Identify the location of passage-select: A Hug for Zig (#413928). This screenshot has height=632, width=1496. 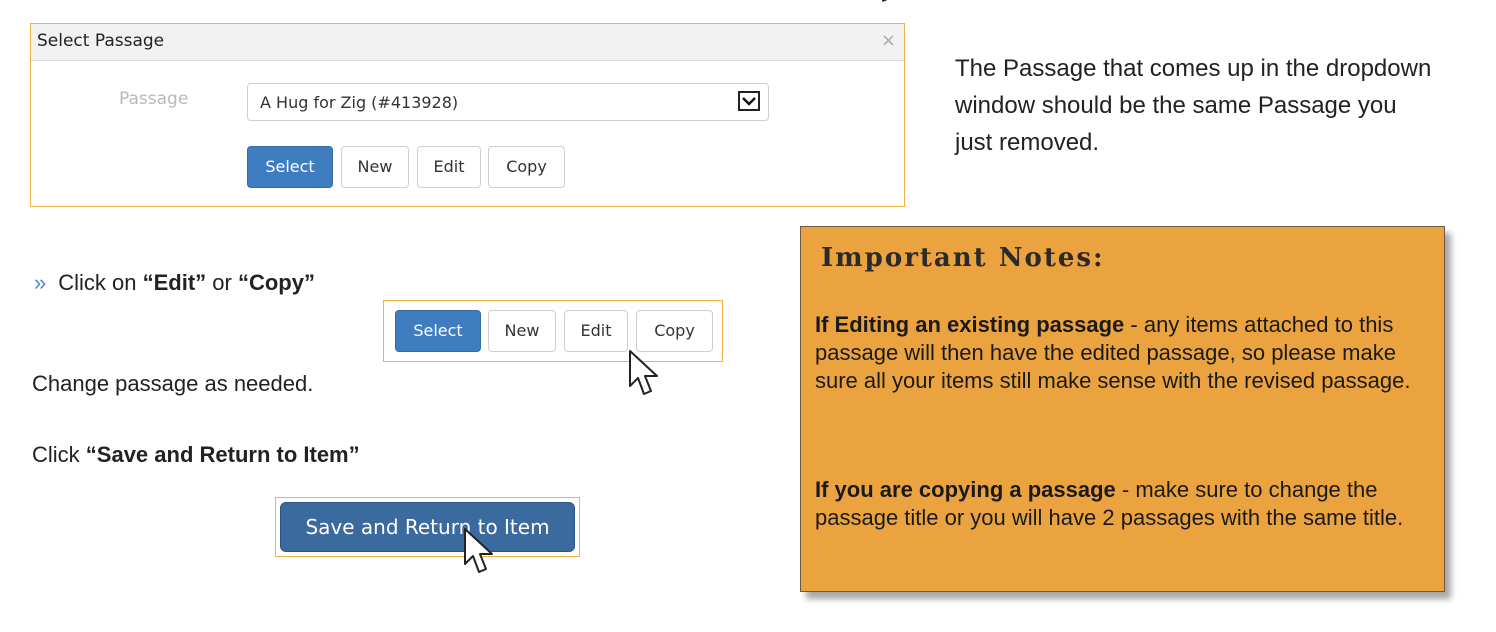
(508, 102).